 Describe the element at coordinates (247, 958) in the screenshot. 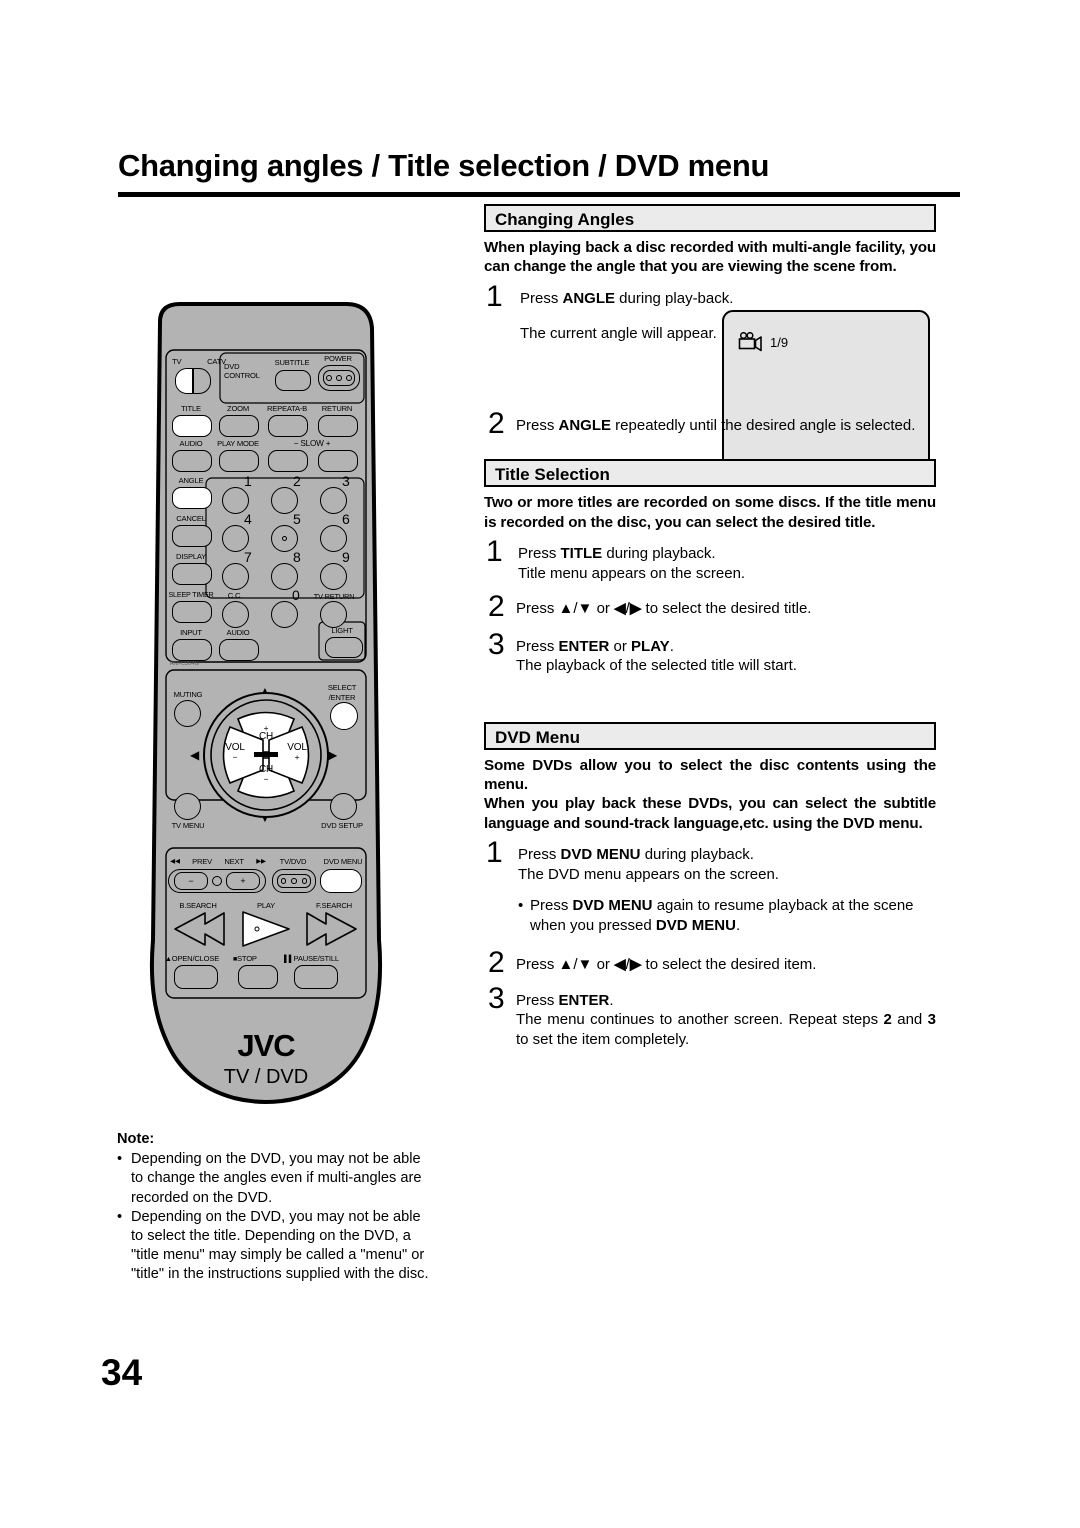

I see `stop-text: STOP` at that location.